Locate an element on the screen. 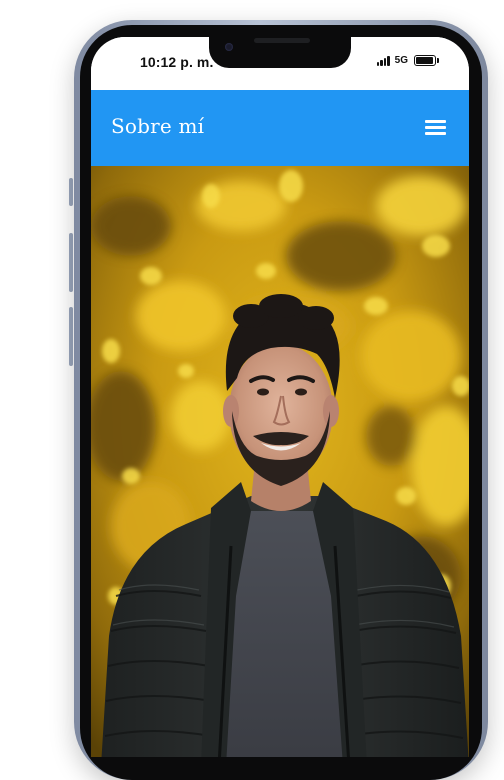 The height and width of the screenshot is (780, 504). status-indicators: 5G is located at coordinates (407, 60).